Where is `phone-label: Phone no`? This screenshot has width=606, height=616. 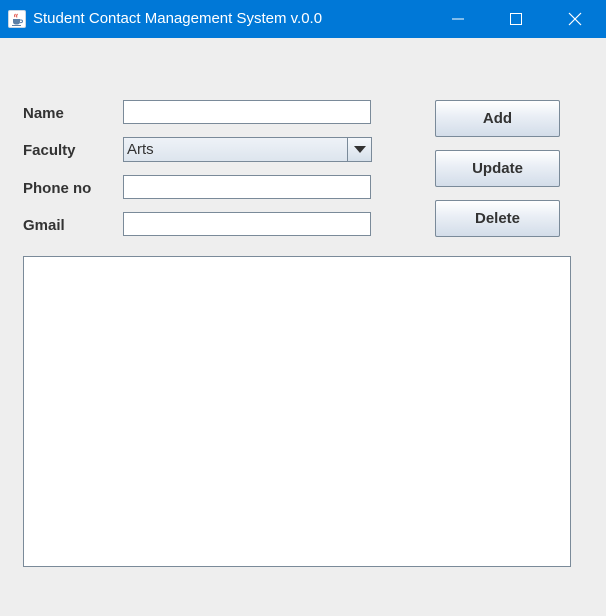 phone-label: Phone no is located at coordinates (57, 188).